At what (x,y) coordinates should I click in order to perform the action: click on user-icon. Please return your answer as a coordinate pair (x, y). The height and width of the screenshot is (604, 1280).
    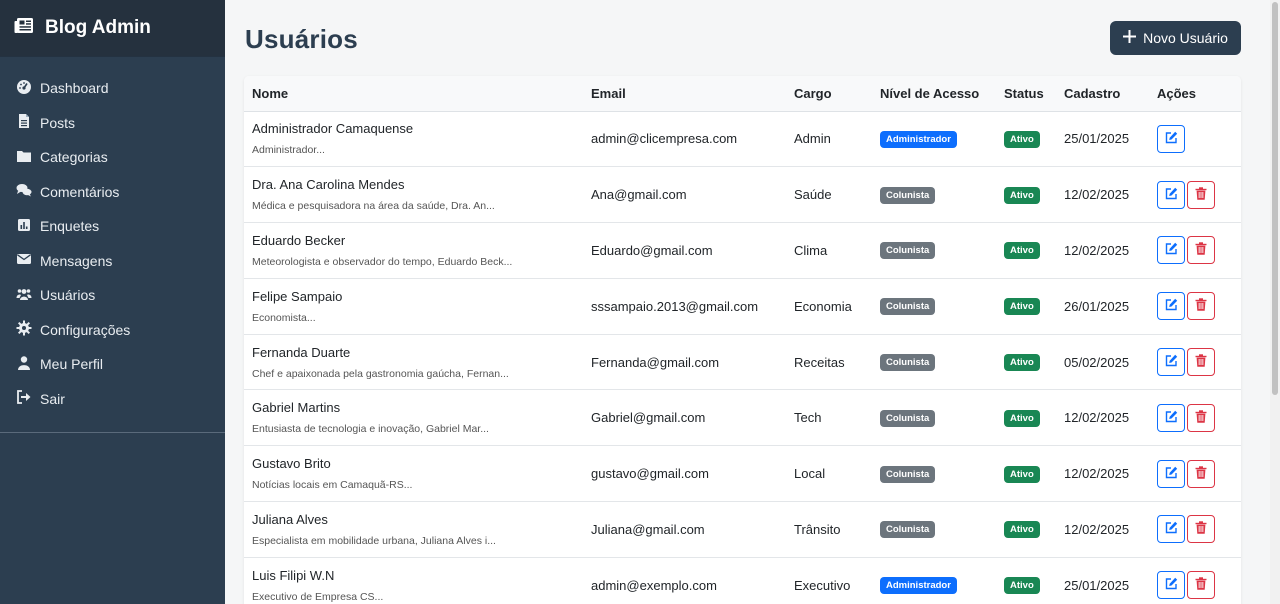
    Looking at the image, I should click on (24, 364).